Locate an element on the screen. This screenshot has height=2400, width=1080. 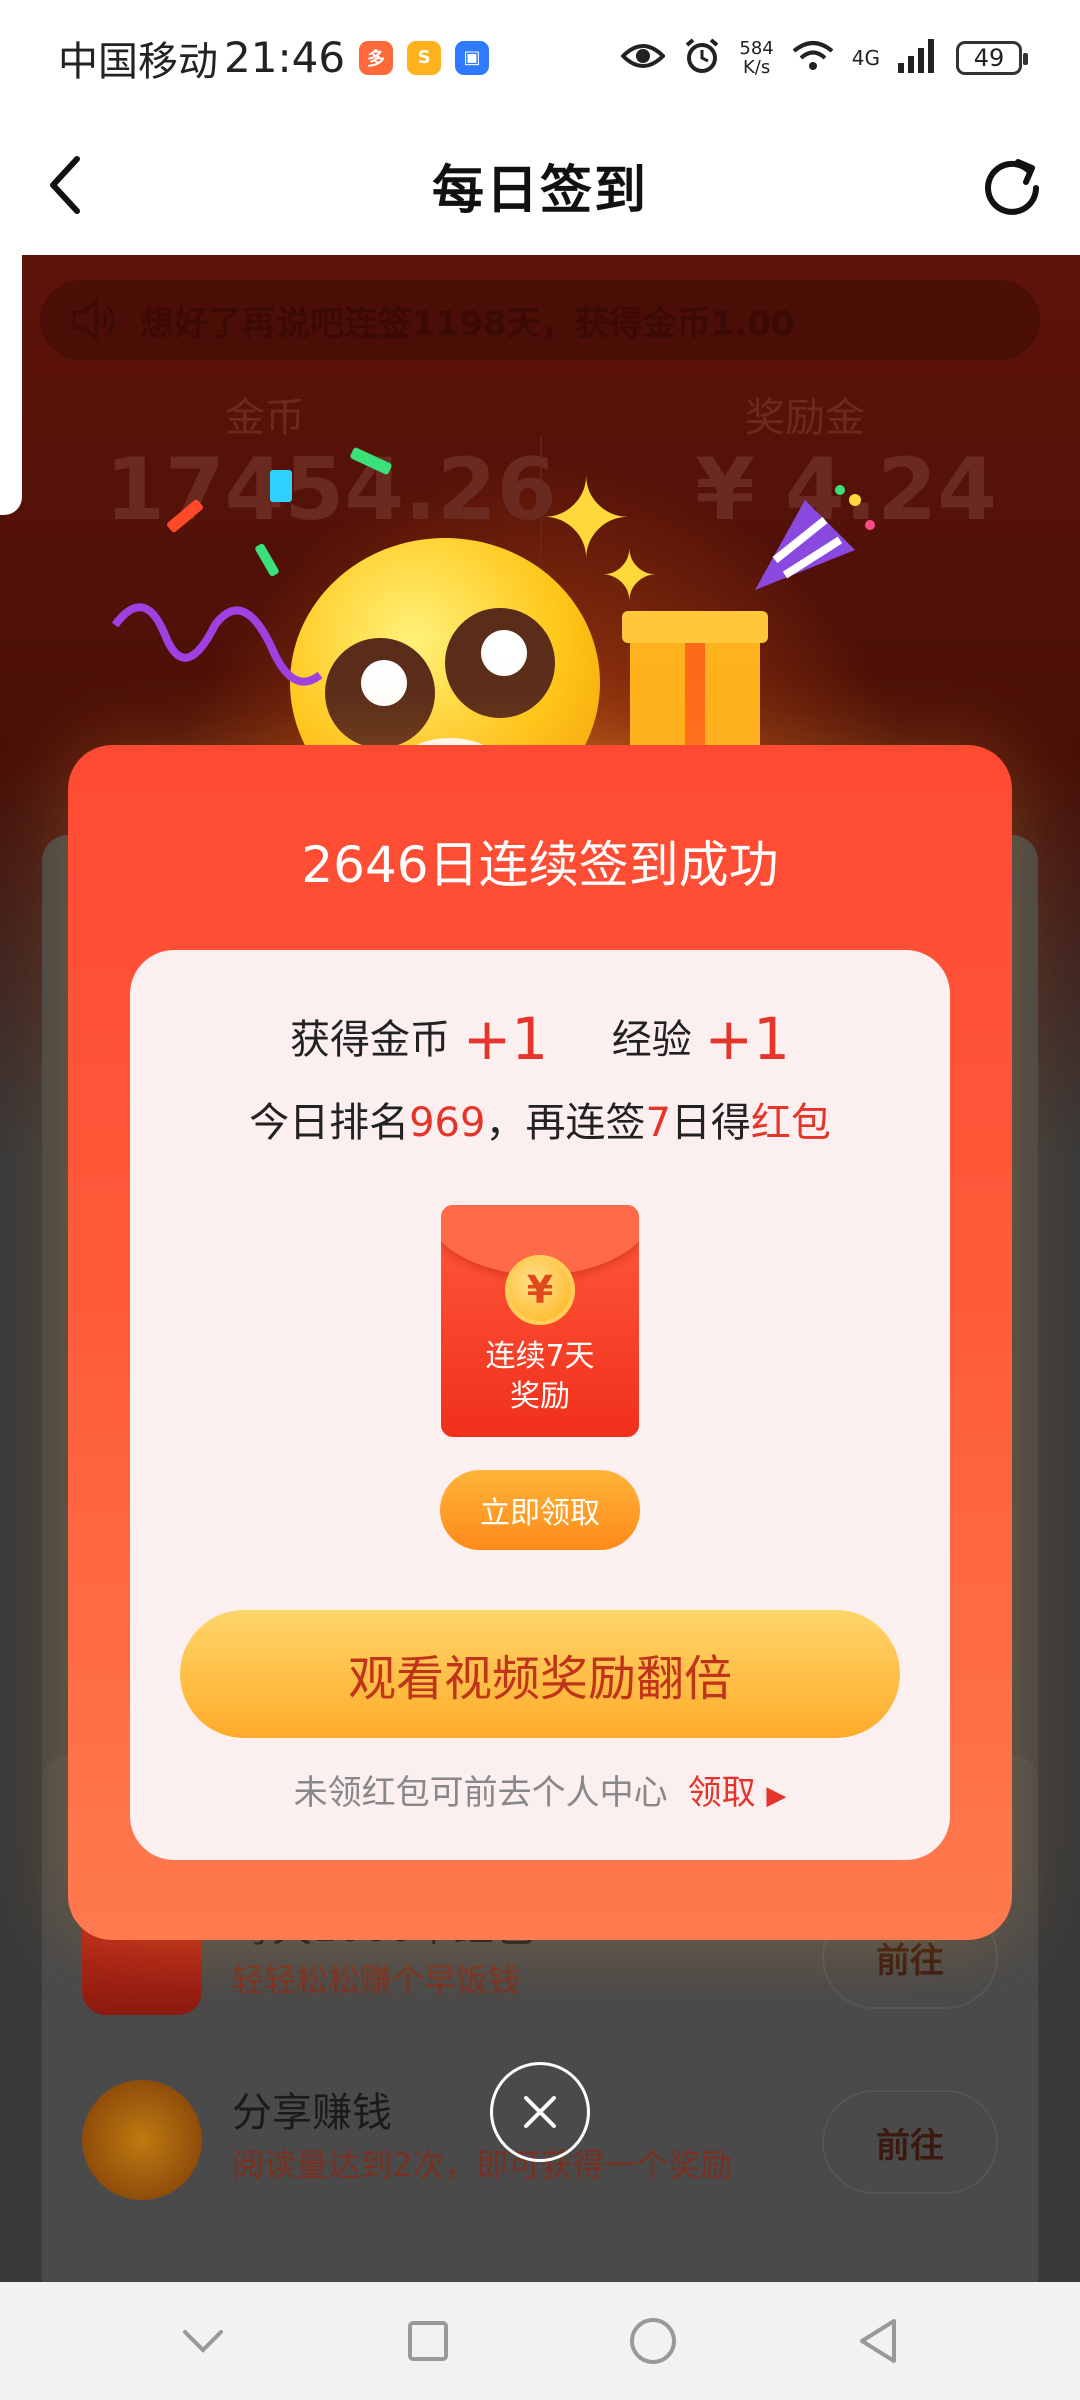
bonus-label: 奖励金 is located at coordinates (805, 418).